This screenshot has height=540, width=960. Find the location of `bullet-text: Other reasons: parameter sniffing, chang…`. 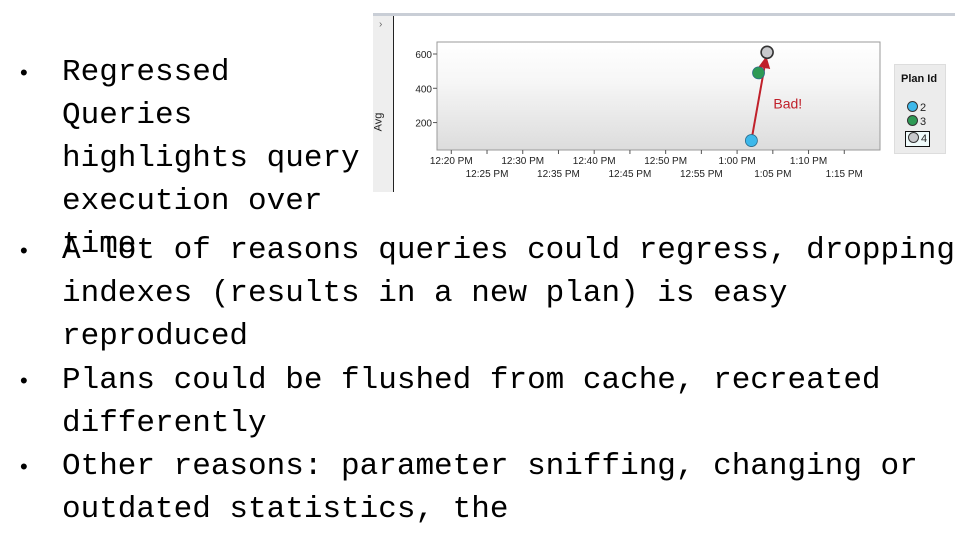

bullet-text: Other reasons: parameter sniffing, chang… is located at coordinates (499, 488).